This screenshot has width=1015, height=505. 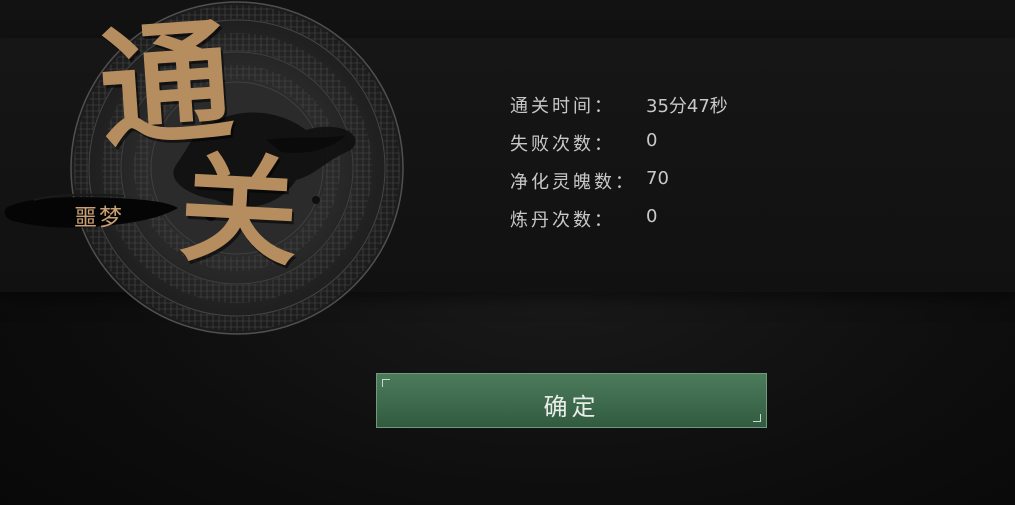 I want to click on stat-label: 炼丹次数：, so click(x=562, y=220).